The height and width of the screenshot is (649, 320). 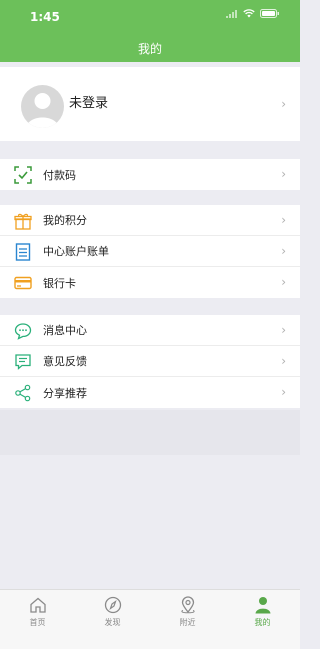 I want to click on points-label: 我的积分, so click(x=65, y=220).